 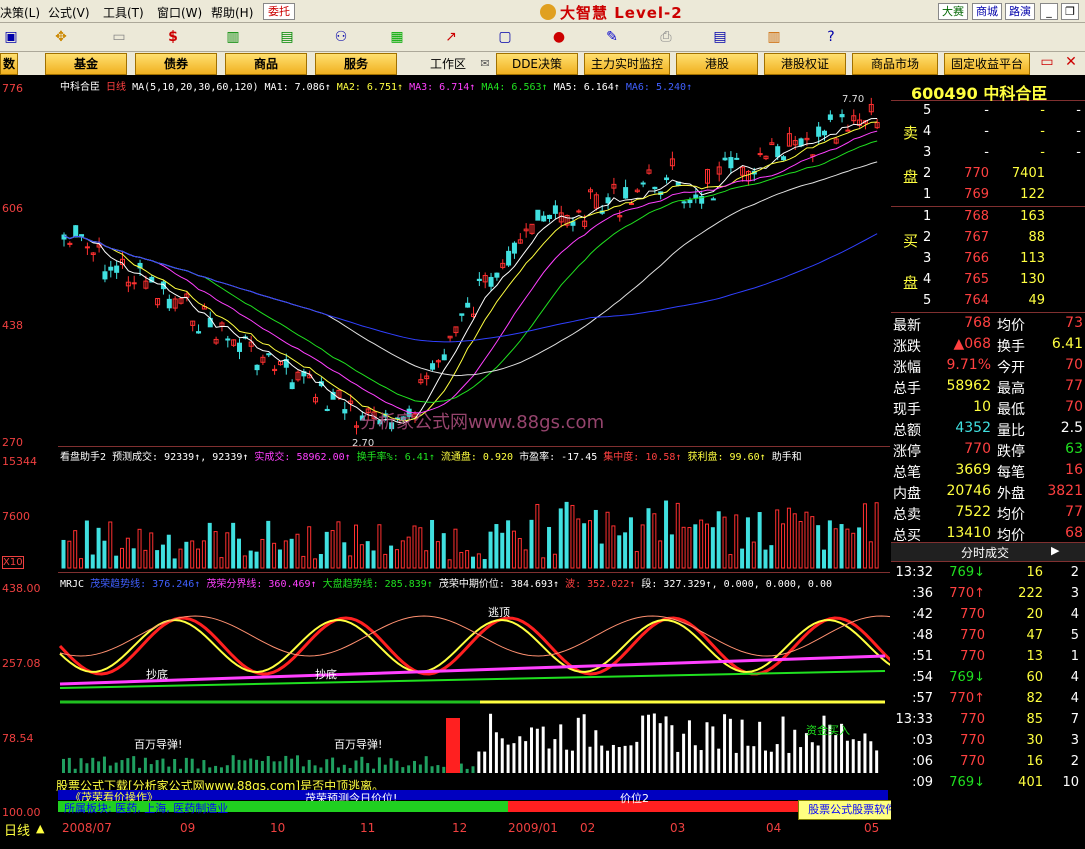 What do you see at coordinates (232, 12) in the screenshot?
I see `menu-help: 帮助(H)` at bounding box center [232, 12].